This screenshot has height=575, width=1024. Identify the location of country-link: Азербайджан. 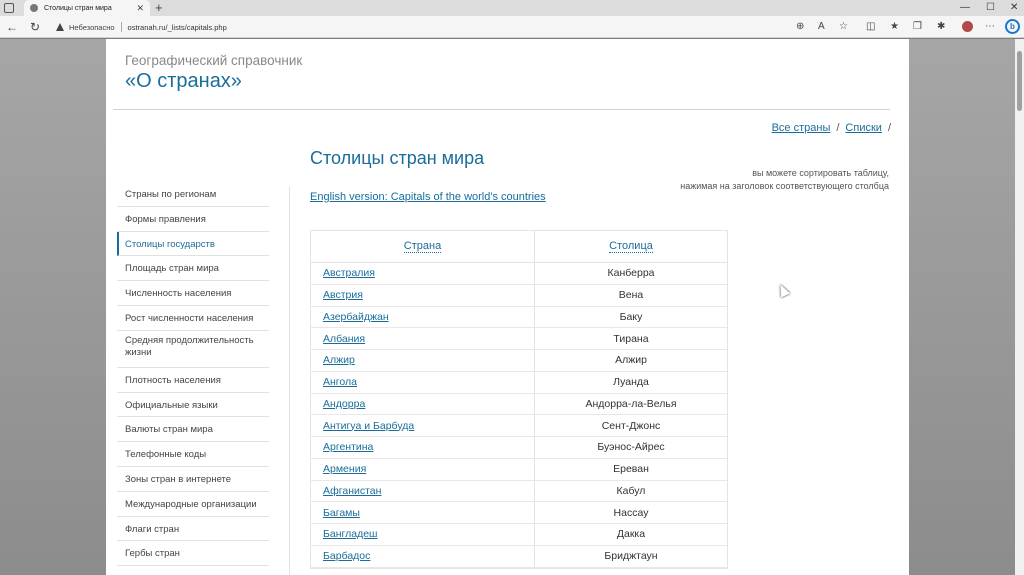
(356, 317).